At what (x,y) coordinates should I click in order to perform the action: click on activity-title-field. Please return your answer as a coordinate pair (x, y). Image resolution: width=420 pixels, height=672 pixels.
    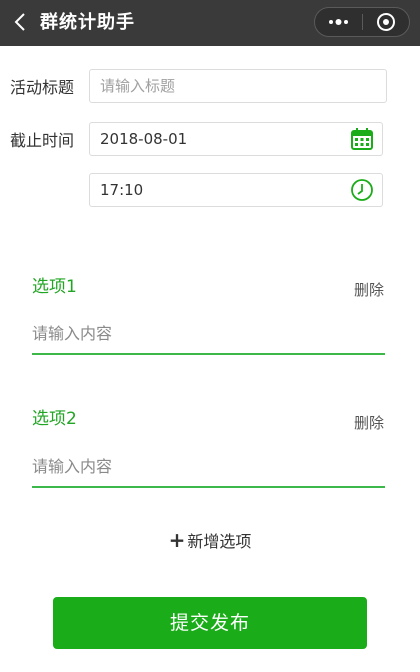
    Looking at the image, I should click on (238, 86).